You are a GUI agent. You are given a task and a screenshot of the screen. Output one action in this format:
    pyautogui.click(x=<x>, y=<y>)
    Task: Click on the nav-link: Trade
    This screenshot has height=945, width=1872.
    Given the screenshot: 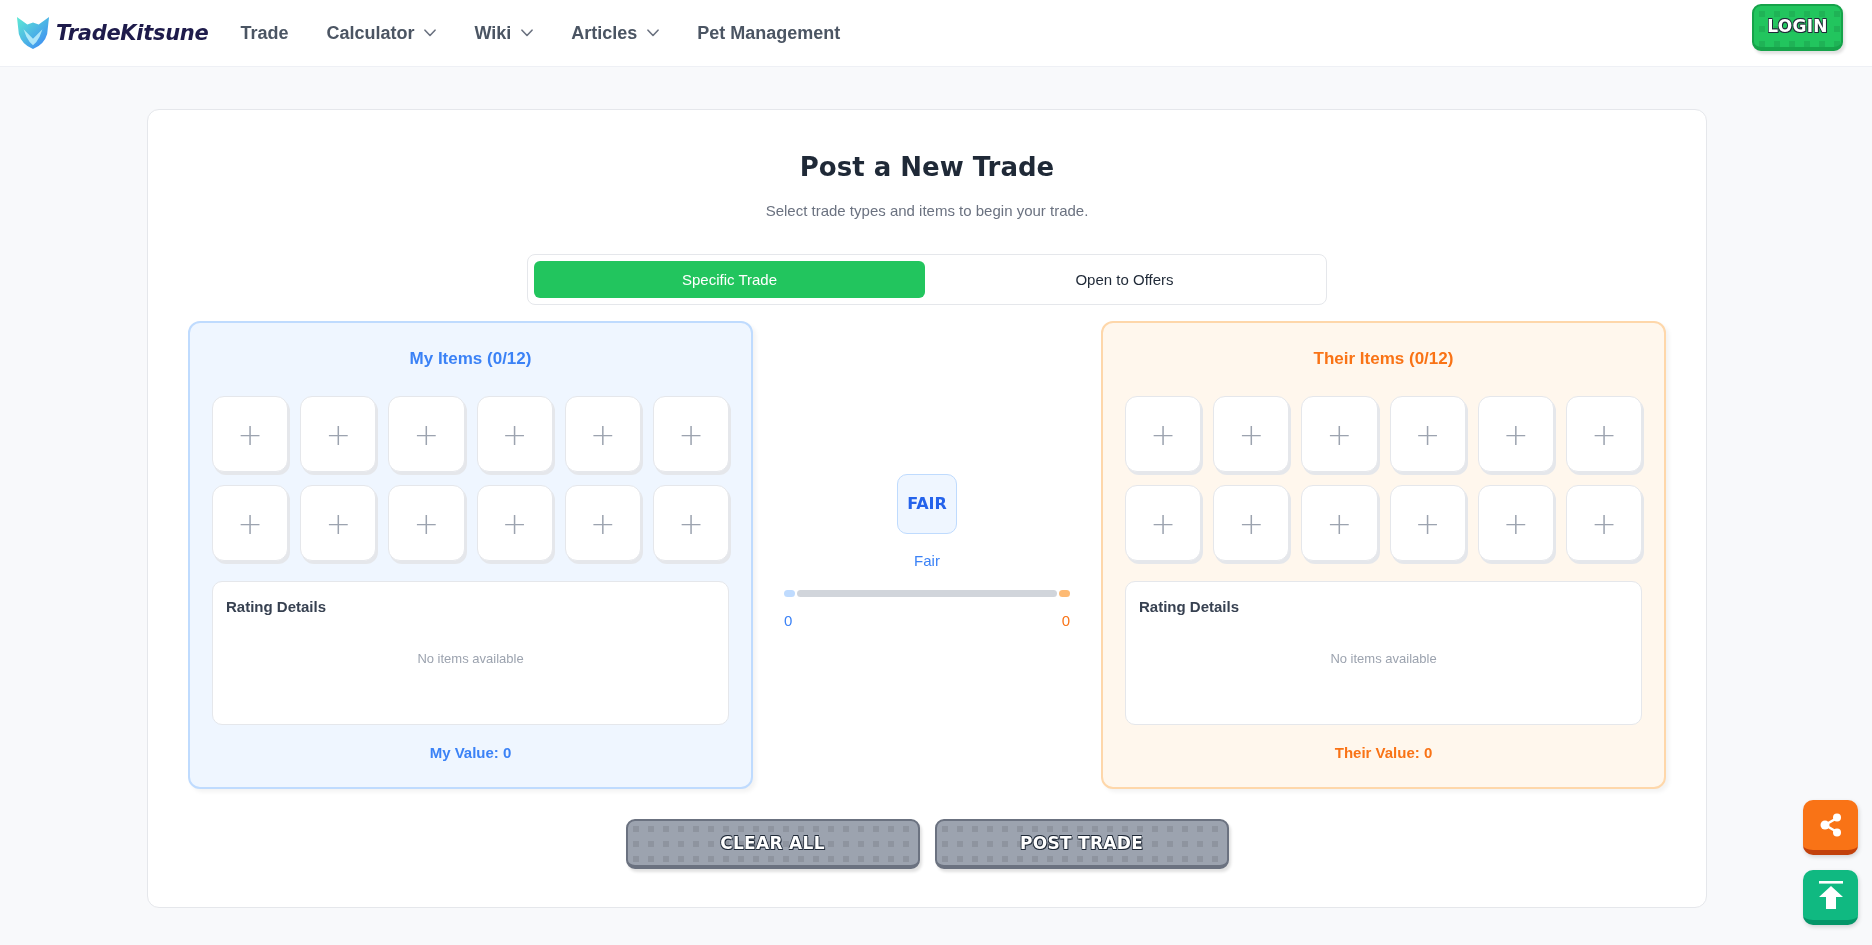 What is the action you would take?
    pyautogui.click(x=264, y=33)
    